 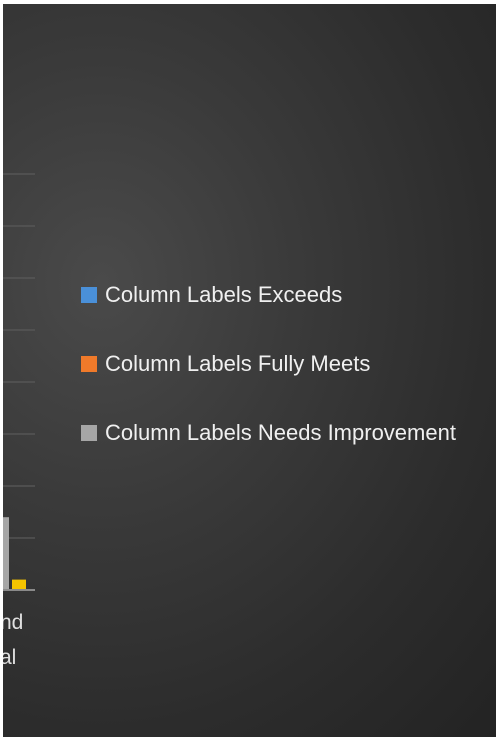 What do you see at coordinates (89, 433) in the screenshot?
I see `legend-swatch-needs-improvement` at bounding box center [89, 433].